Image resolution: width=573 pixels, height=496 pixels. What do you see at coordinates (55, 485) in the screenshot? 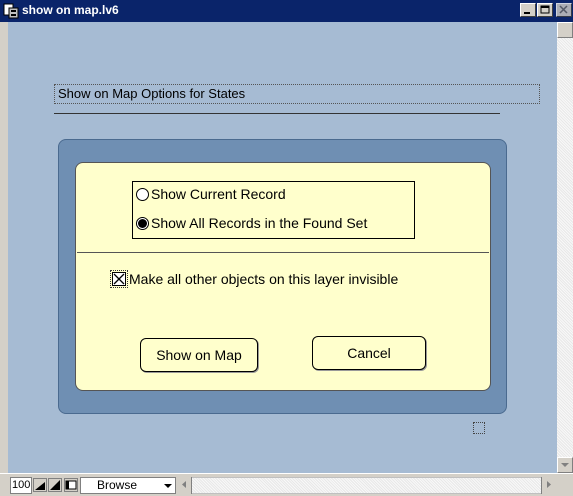
I see `zoom-in-icon` at bounding box center [55, 485].